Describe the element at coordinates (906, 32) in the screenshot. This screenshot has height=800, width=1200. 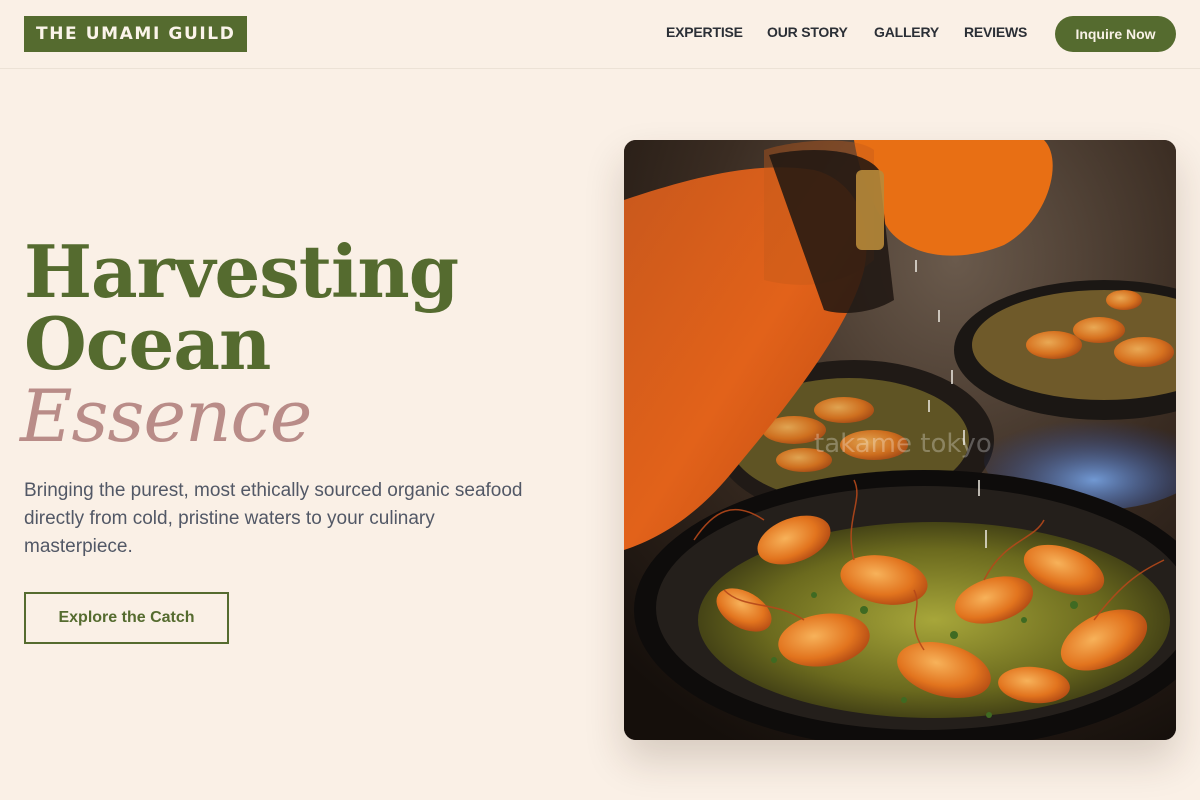
I see `nav-link-gallery: GALLERY` at that location.